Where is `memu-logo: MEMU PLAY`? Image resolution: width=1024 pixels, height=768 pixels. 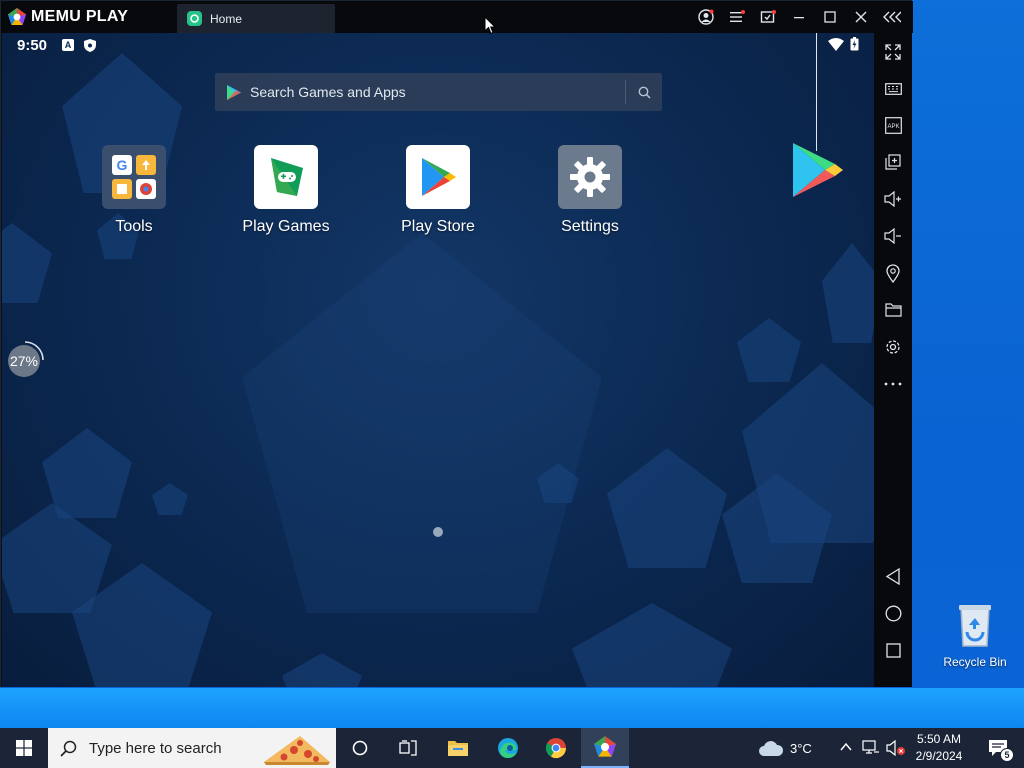 memu-logo: MEMU PLAY is located at coordinates (67, 17).